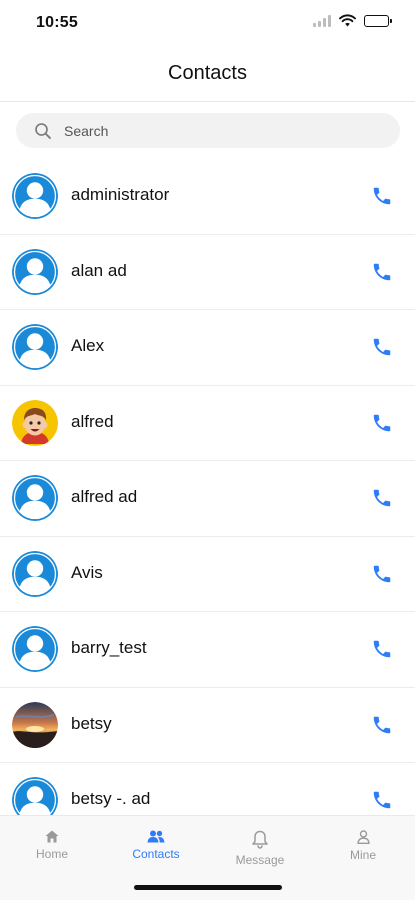 The image size is (415, 900). What do you see at coordinates (104, 496) in the screenshot?
I see `contact-name: alfred ad` at bounding box center [104, 496].